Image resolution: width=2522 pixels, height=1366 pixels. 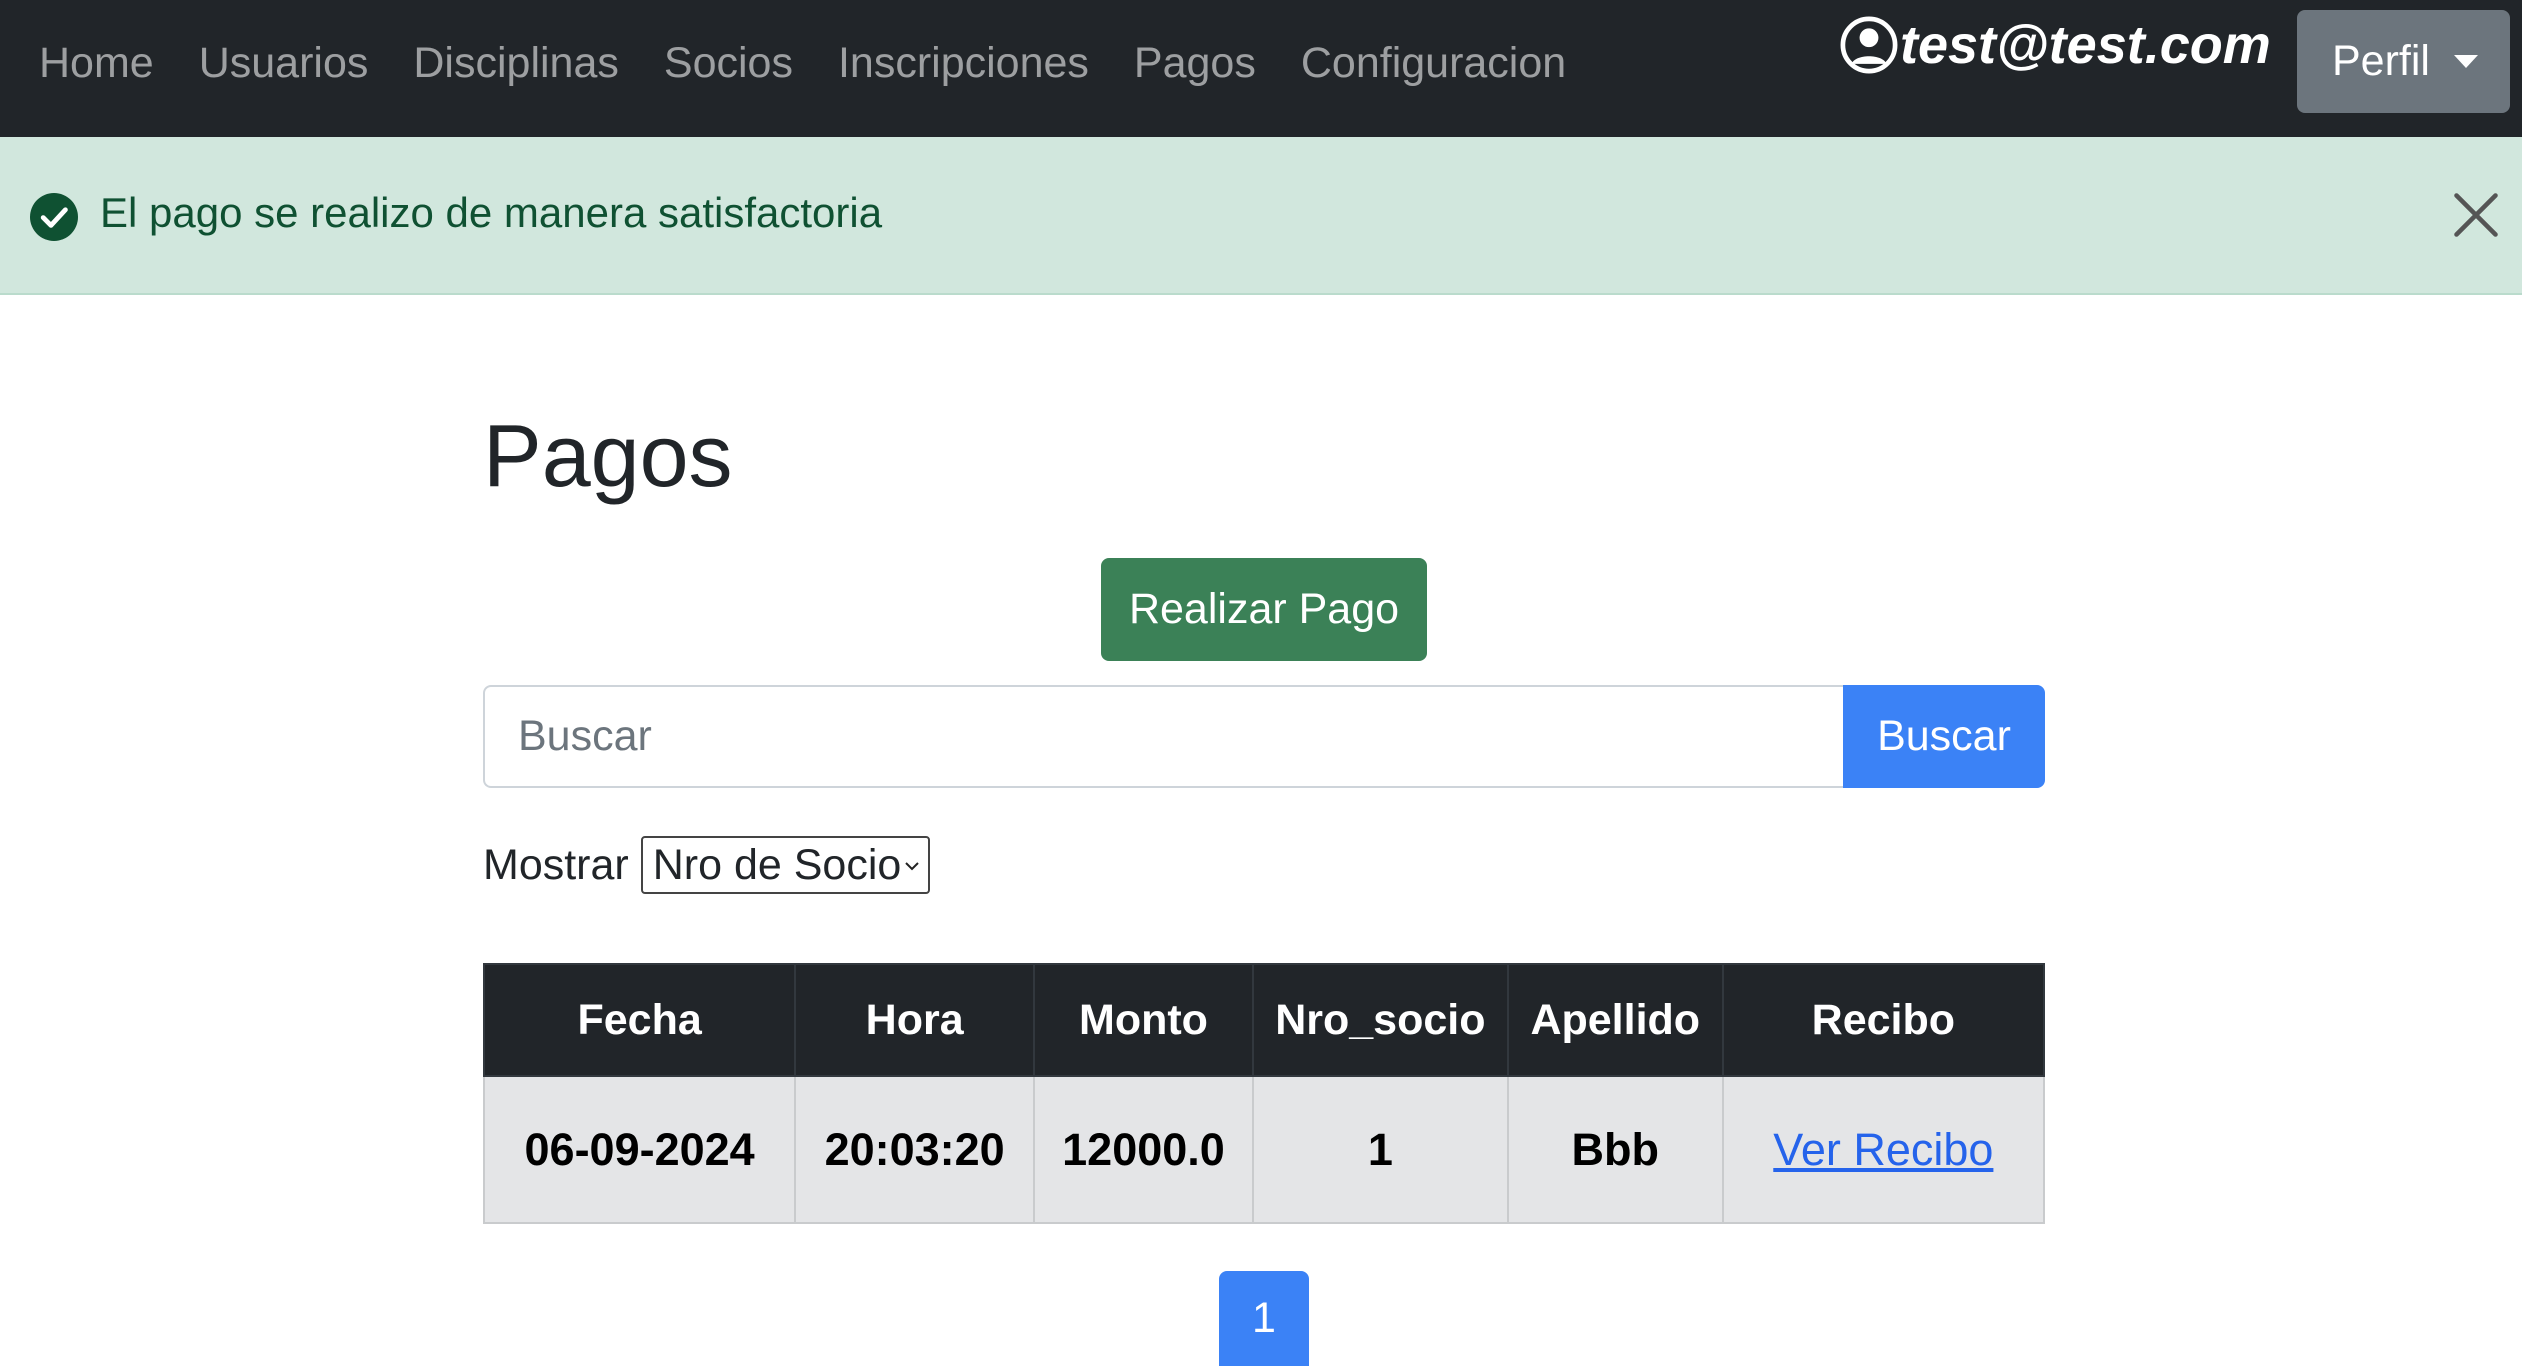 What do you see at coordinates (1264, 609) in the screenshot?
I see `realizar-pago-button: Realizar Pago` at bounding box center [1264, 609].